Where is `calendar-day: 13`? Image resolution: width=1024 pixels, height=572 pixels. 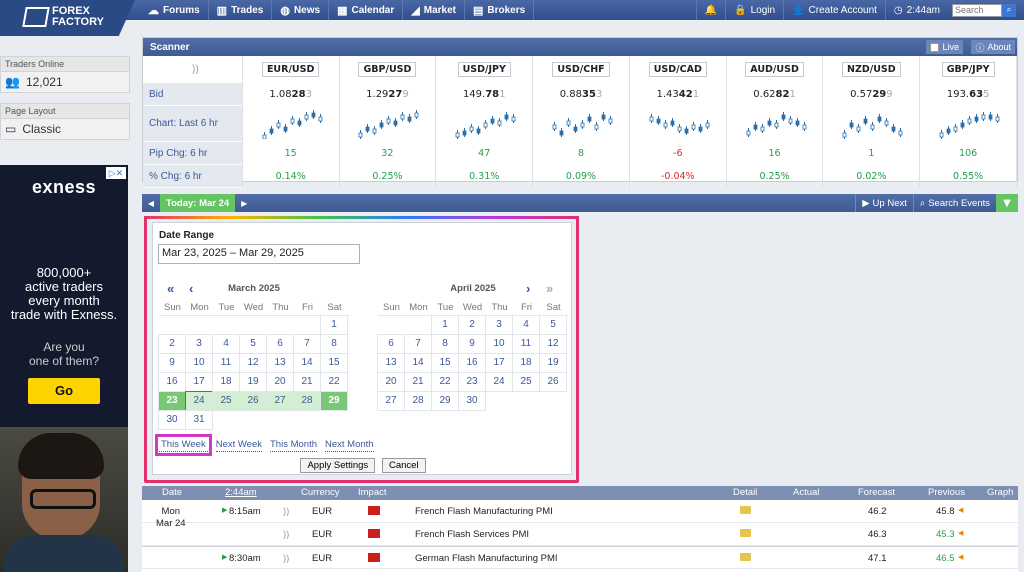 calendar-day: 13 is located at coordinates (391, 363).